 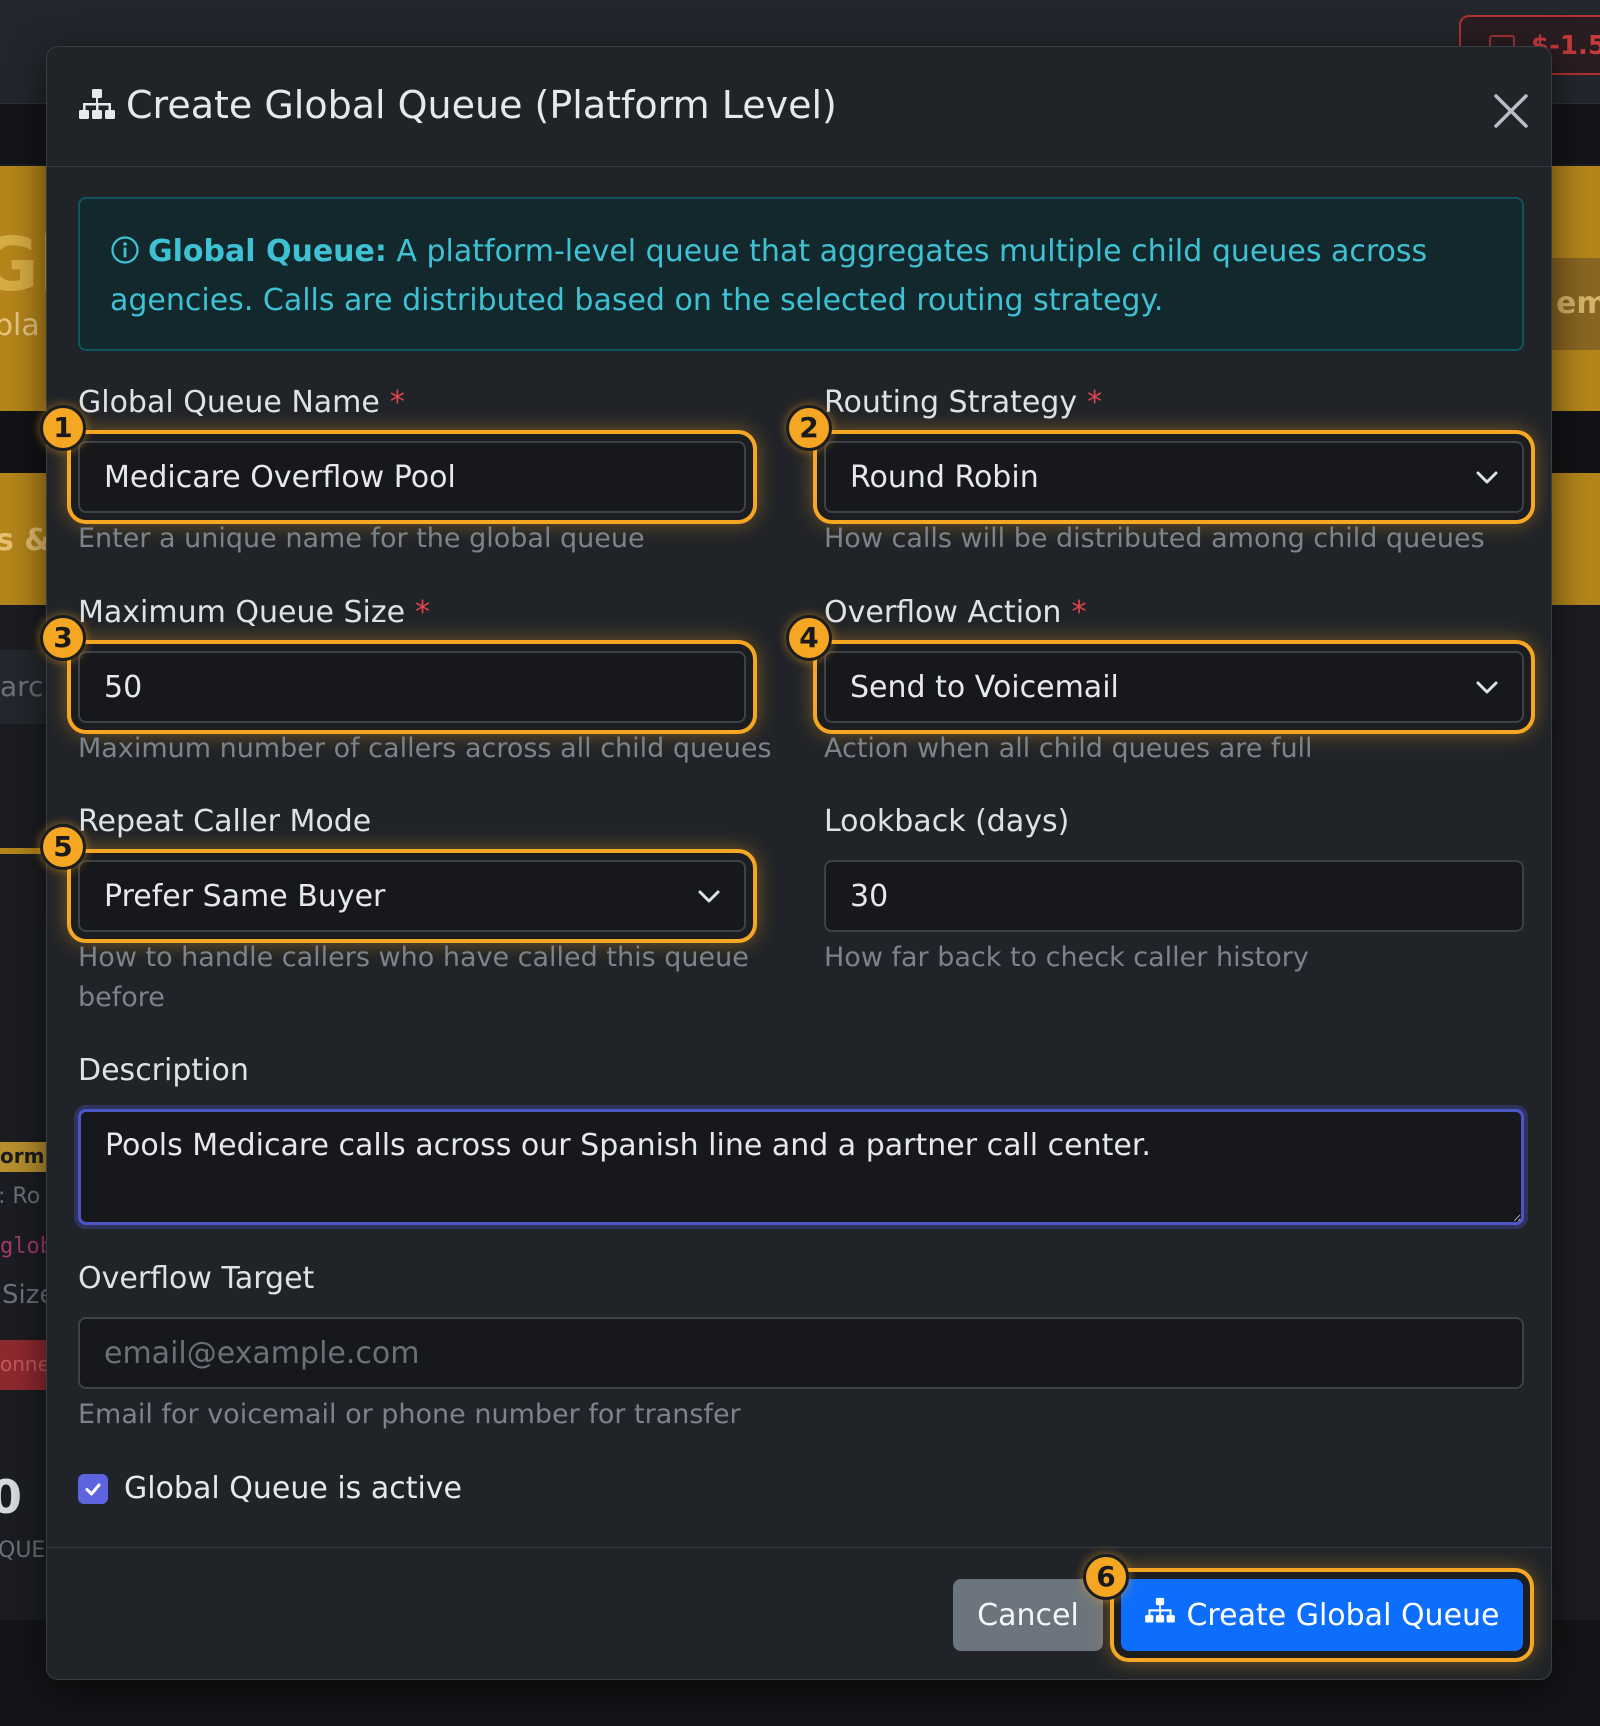 What do you see at coordinates (163, 1070) in the screenshot?
I see `description-label: Description` at bounding box center [163, 1070].